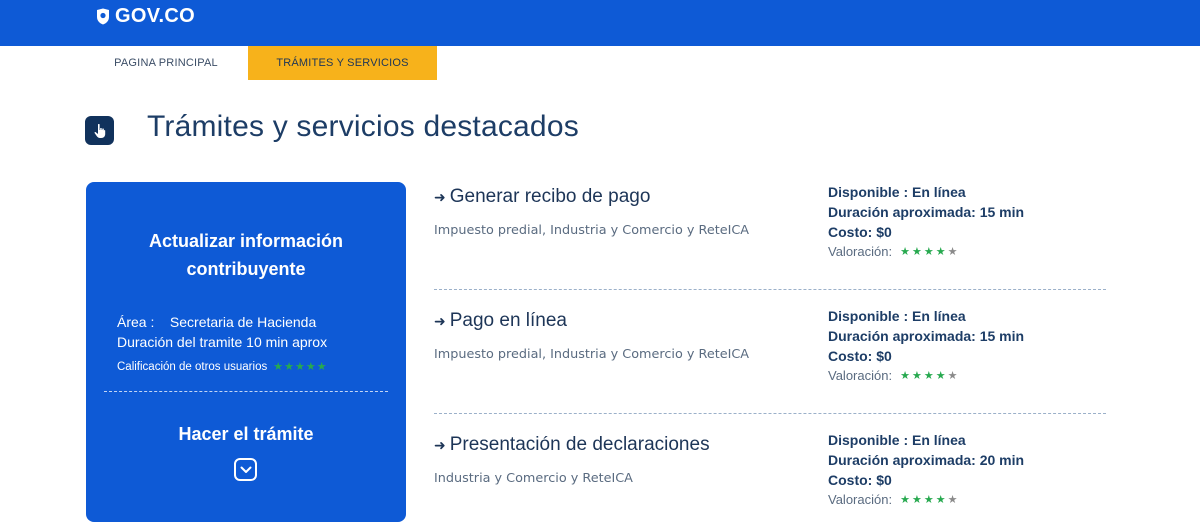  I want to click on featured-area: Área : Secretaria de Hacienda, so click(222, 322).